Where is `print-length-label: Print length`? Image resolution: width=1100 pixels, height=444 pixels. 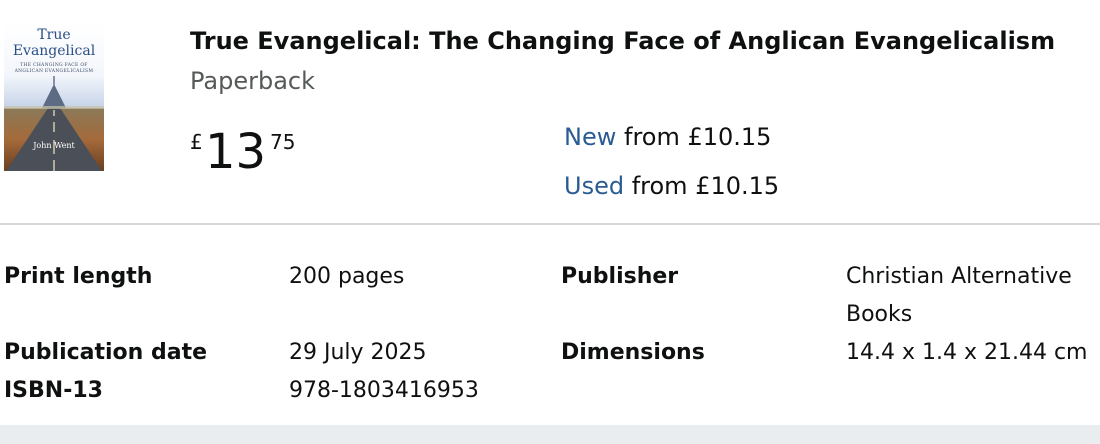
print-length-label: Print length is located at coordinates (78, 276).